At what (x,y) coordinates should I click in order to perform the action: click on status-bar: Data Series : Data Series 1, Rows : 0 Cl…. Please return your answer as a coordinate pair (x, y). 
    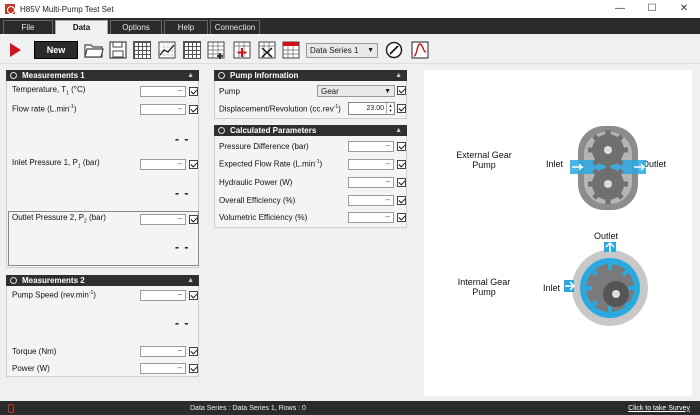
    Looking at the image, I should click on (350, 408).